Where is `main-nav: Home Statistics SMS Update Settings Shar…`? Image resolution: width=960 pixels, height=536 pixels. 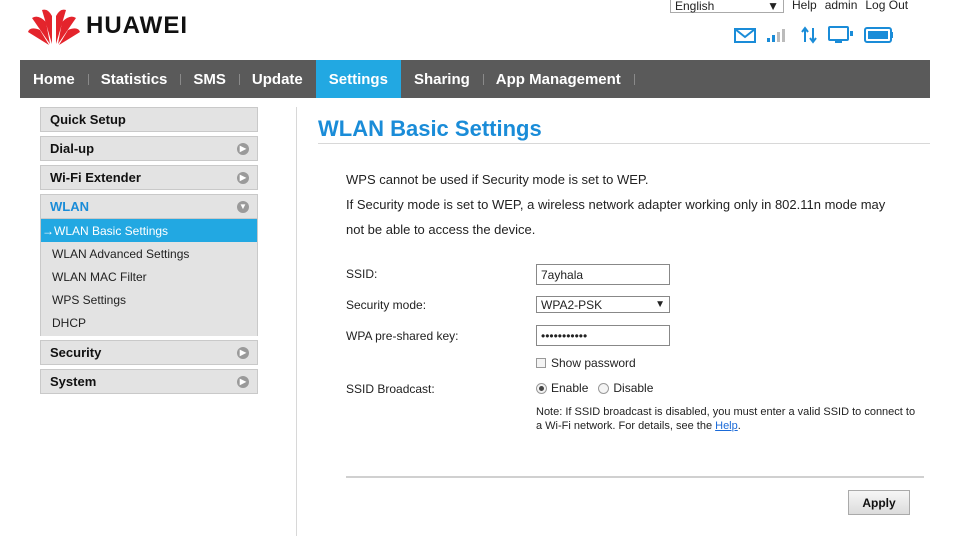
main-nav: Home Statistics SMS Update Settings Shar… is located at coordinates (475, 79).